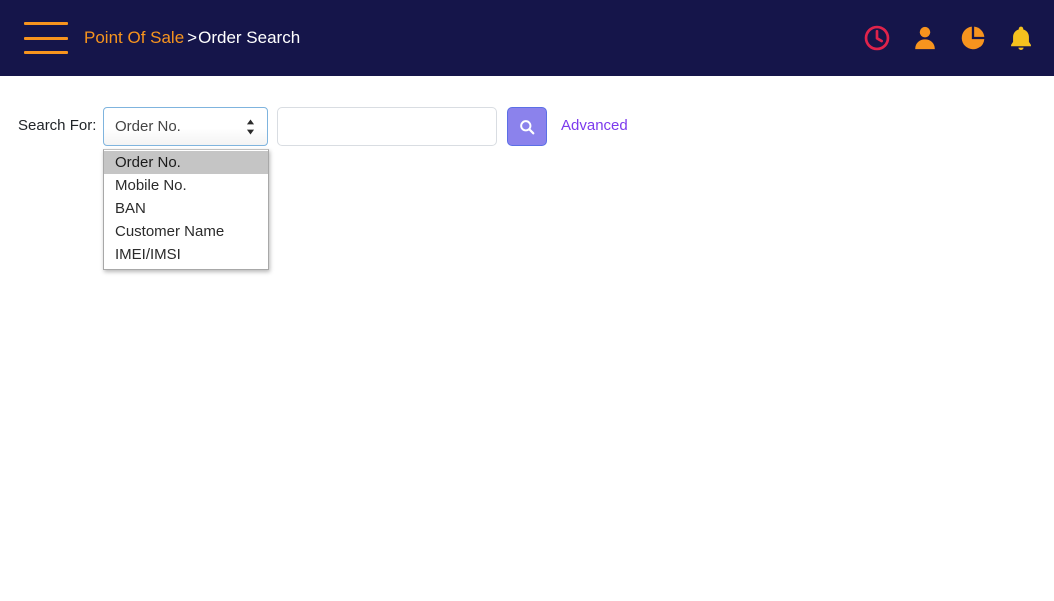 Image resolution: width=1054 pixels, height=601 pixels. I want to click on search-icon, so click(527, 126).